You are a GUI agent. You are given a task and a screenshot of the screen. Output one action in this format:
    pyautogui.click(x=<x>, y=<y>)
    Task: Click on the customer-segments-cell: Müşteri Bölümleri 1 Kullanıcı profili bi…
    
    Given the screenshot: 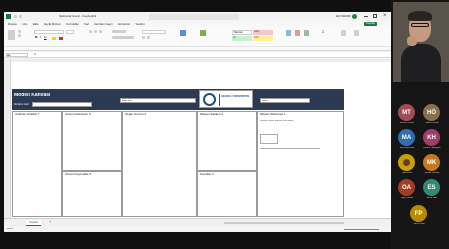 What is the action you would take?
    pyautogui.click(x=300, y=164)
    